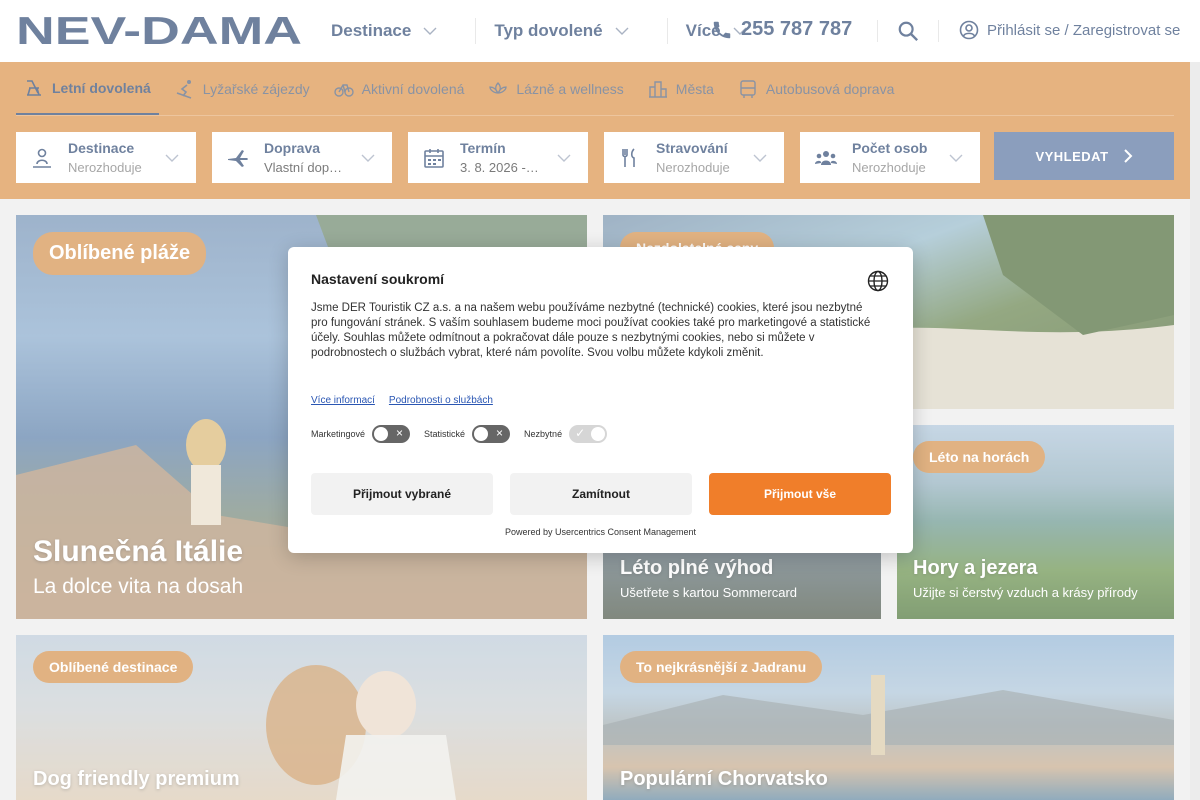 The image size is (1200, 800). I want to click on tab-mesta: Města, so click(681, 89).